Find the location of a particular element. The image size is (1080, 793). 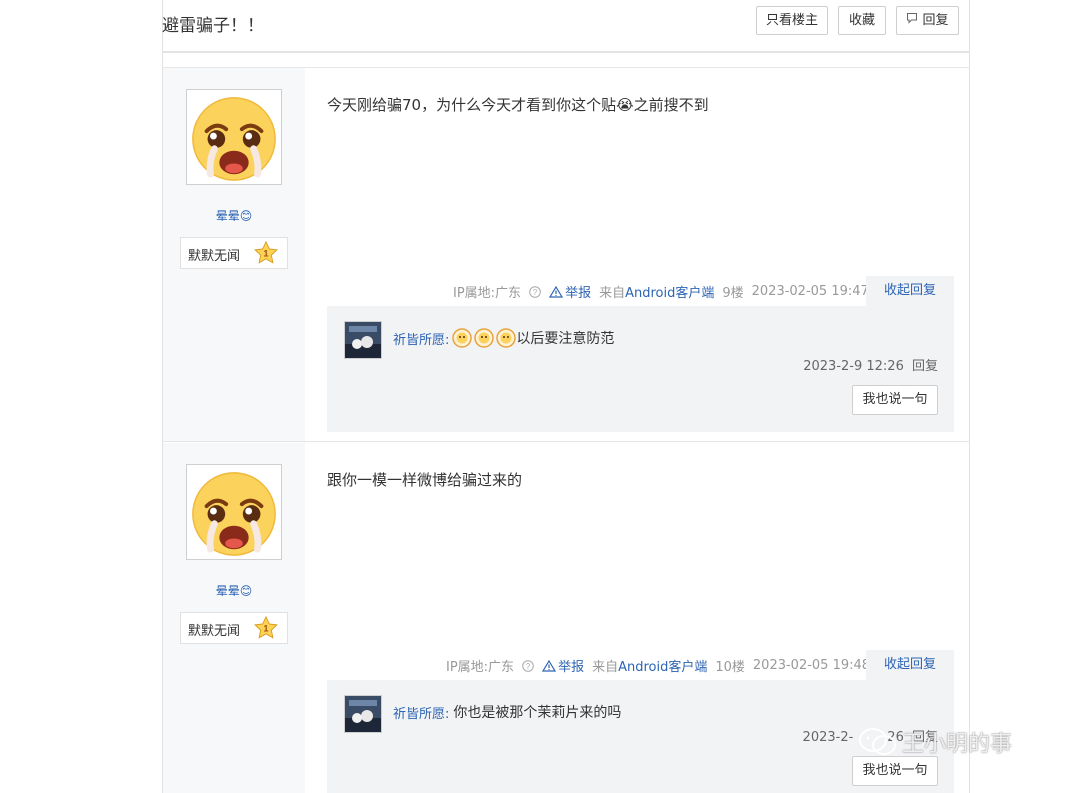

reply-thread-box: 祈皆所愿: 以后要注意防范 2023-2-9 12:26 回复 我也说一句 is located at coordinates (640, 369).